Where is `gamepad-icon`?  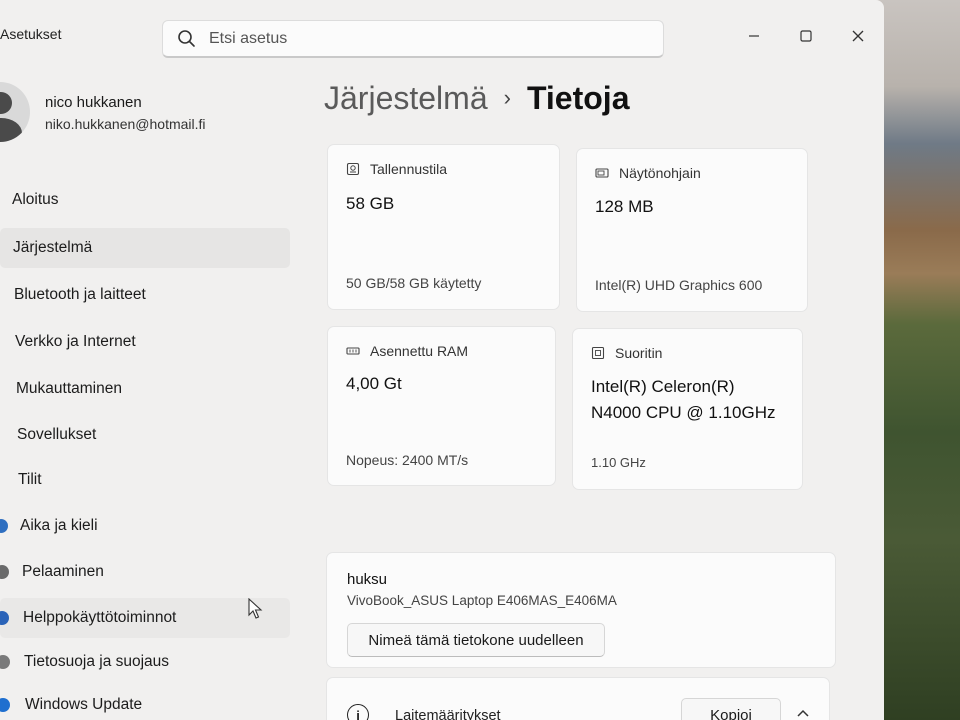 gamepad-icon is located at coordinates (4, 572).